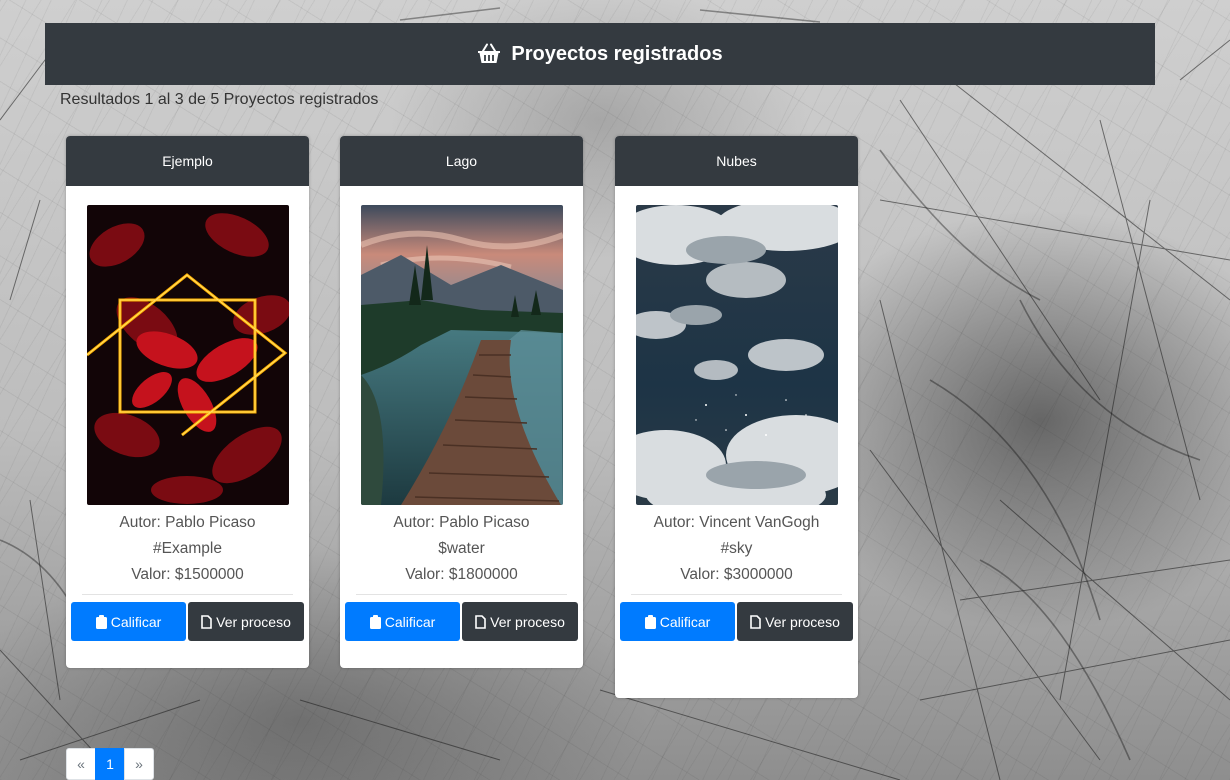 The width and height of the screenshot is (1230, 780). What do you see at coordinates (187, 574) in the screenshot?
I see `card-value: Valor: $1500000` at bounding box center [187, 574].